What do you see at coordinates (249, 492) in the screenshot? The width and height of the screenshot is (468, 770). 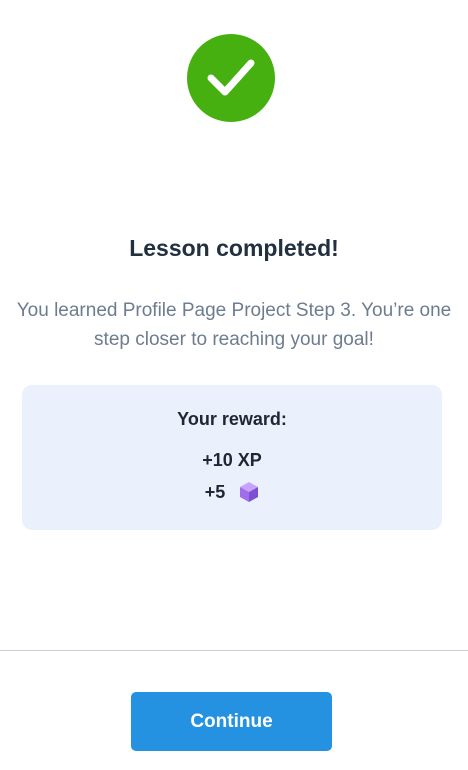 I see `gem-cube-icon` at bounding box center [249, 492].